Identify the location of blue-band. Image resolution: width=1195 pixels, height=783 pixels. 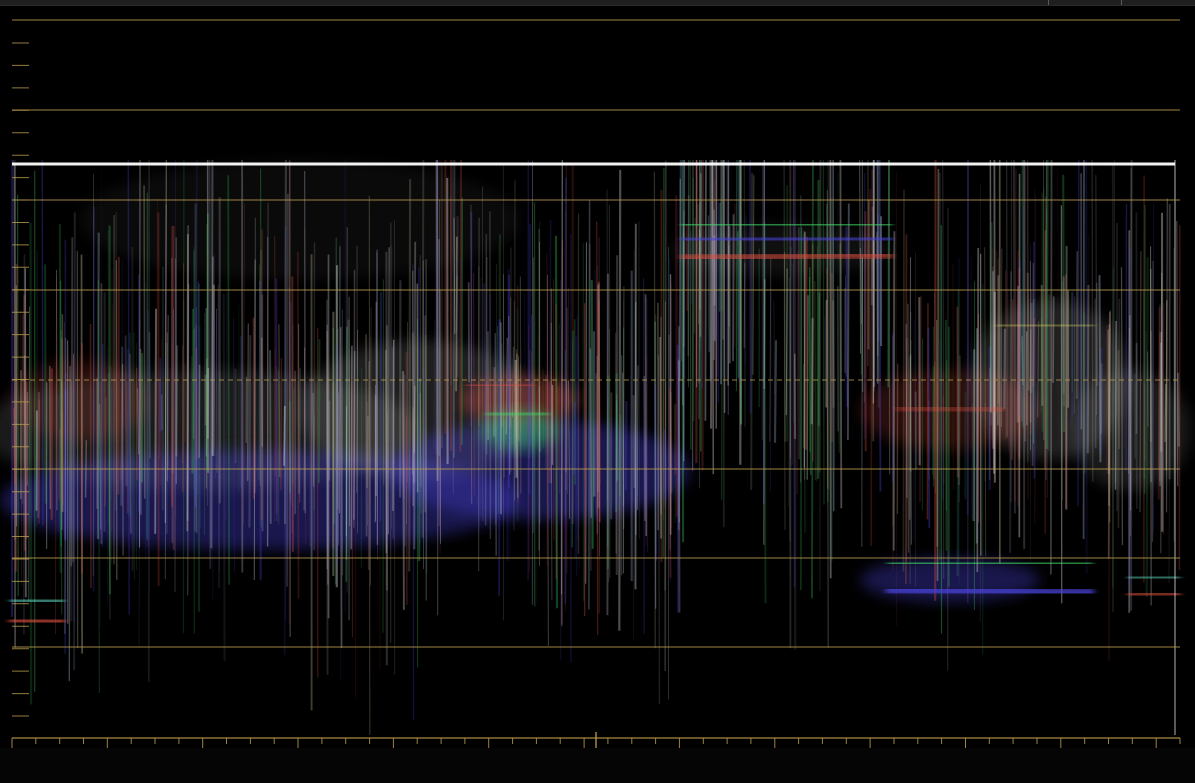
(786, 239).